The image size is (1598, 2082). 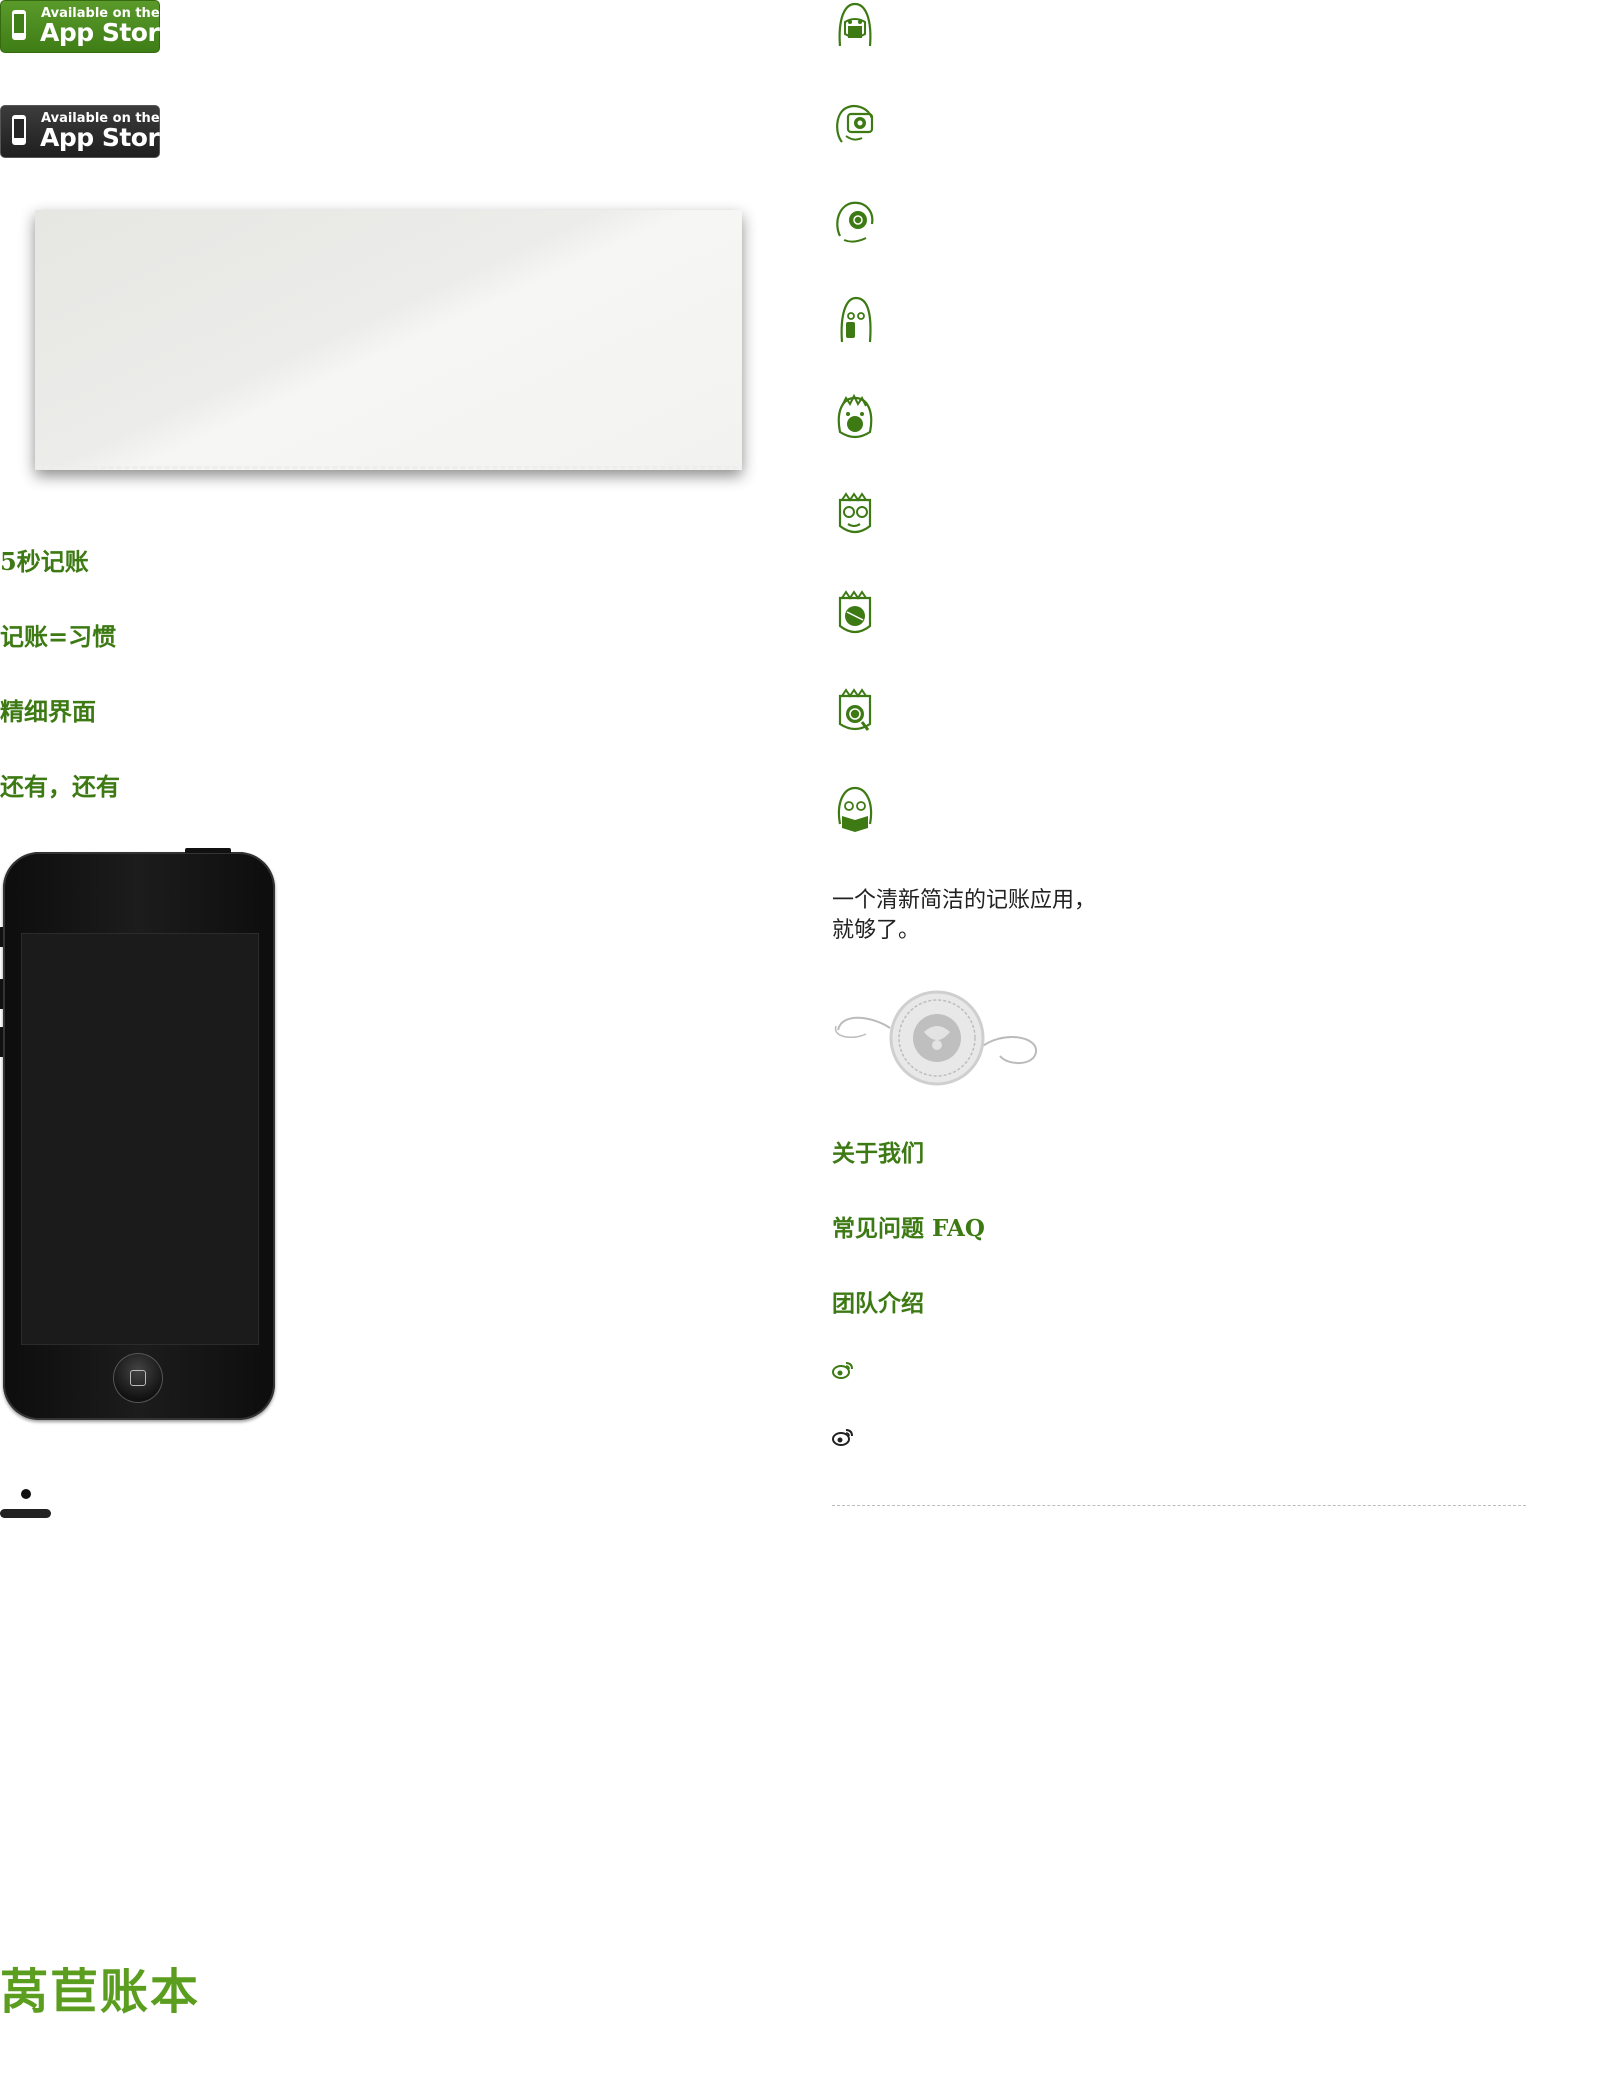 I want to click on feature-link-5s: 5秒记账, so click(x=44, y=559).